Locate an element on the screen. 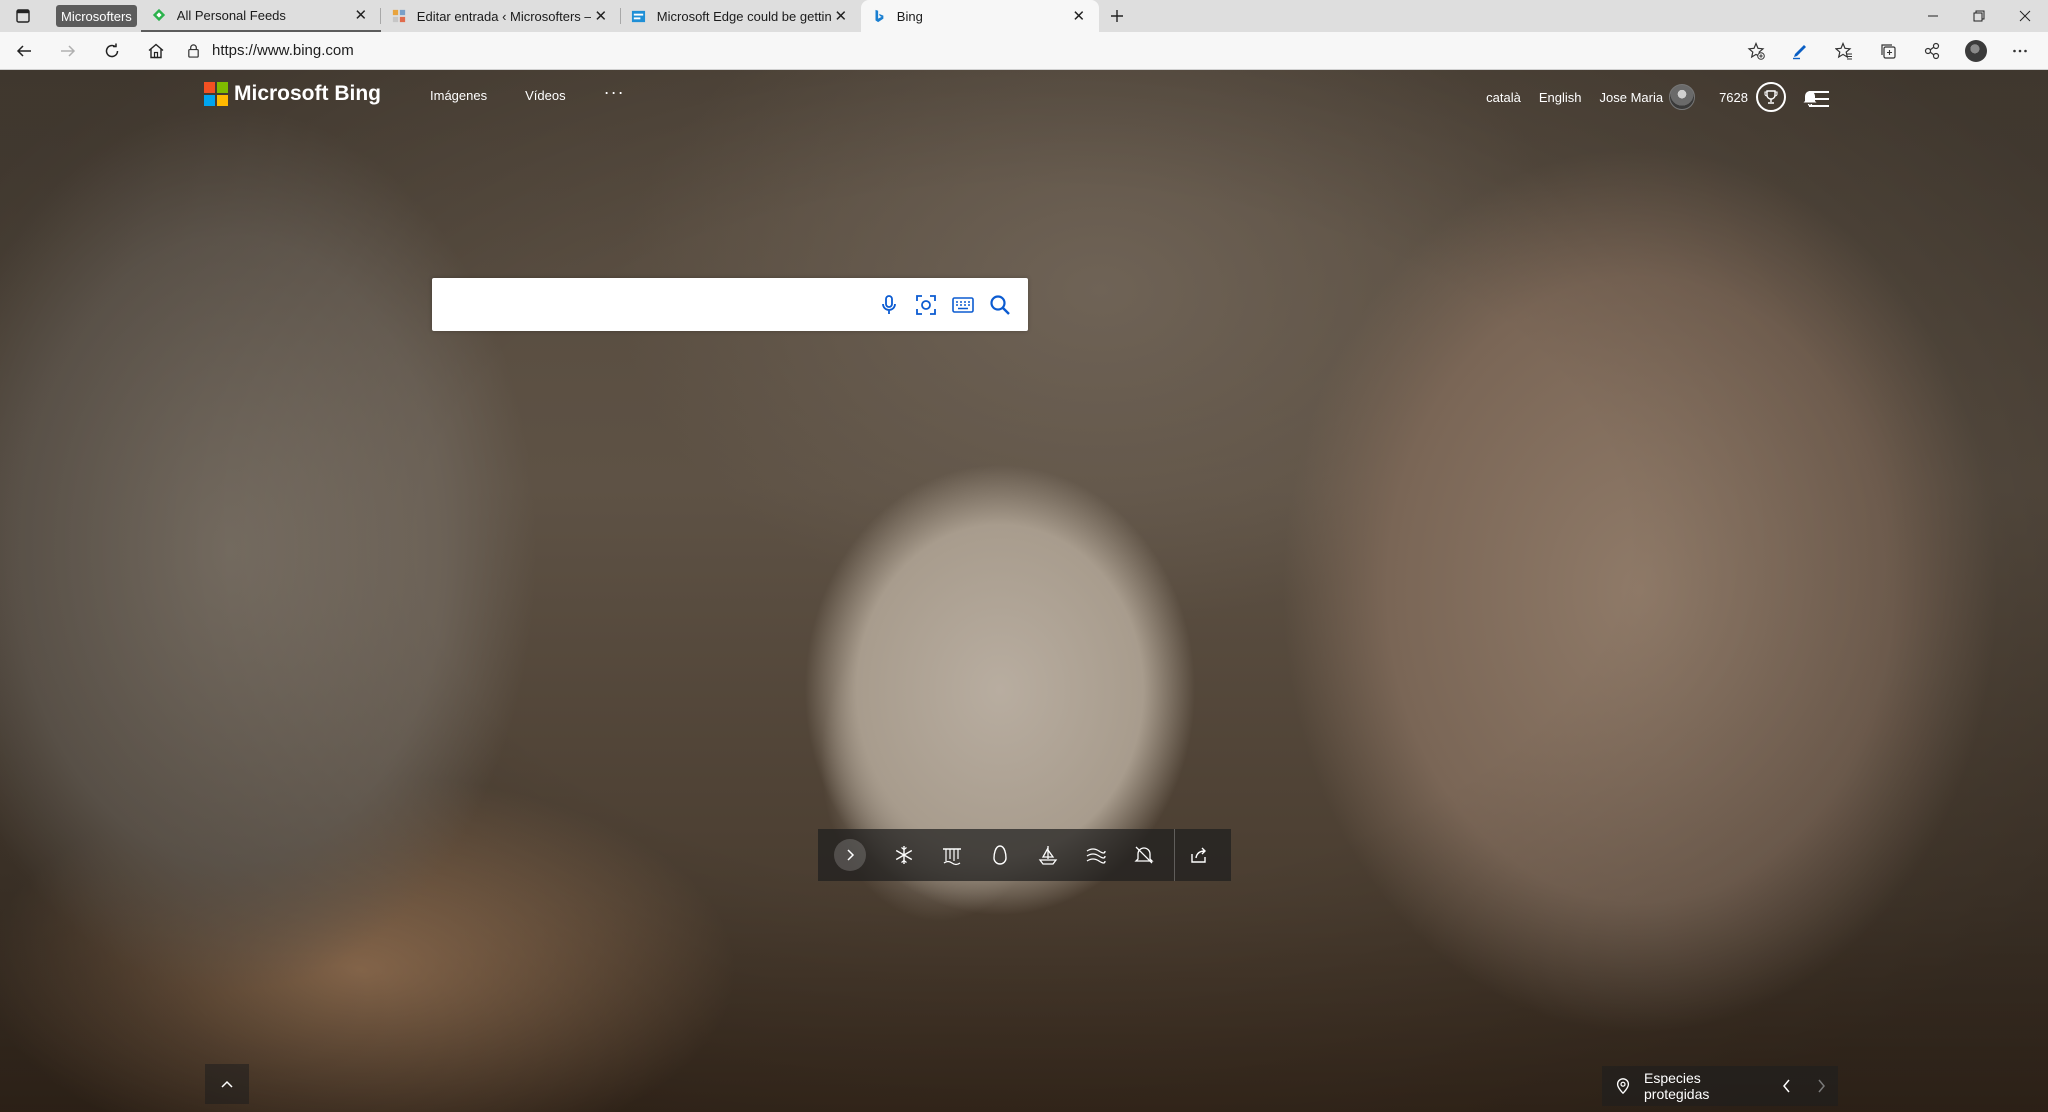 The width and height of the screenshot is (2048, 1112). hamburger-icon is located at coordinates (1819, 99).